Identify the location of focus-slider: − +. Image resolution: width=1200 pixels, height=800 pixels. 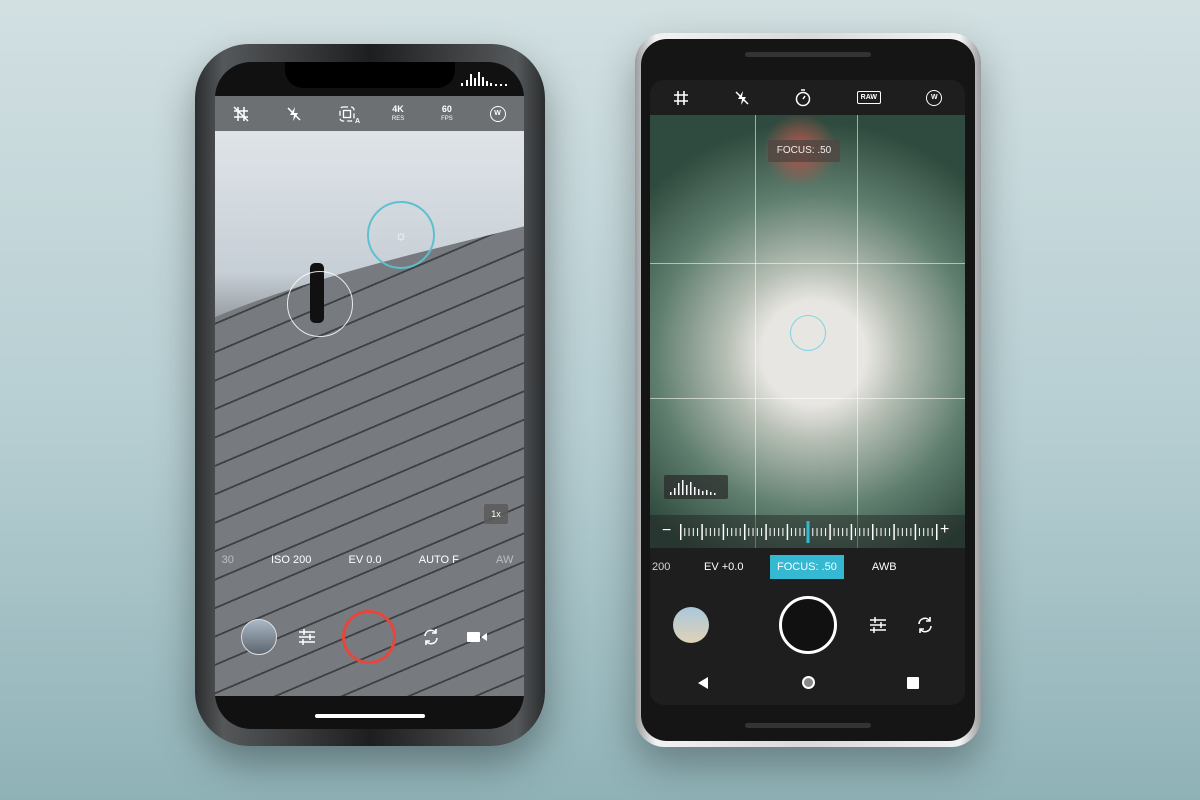
(807, 531).